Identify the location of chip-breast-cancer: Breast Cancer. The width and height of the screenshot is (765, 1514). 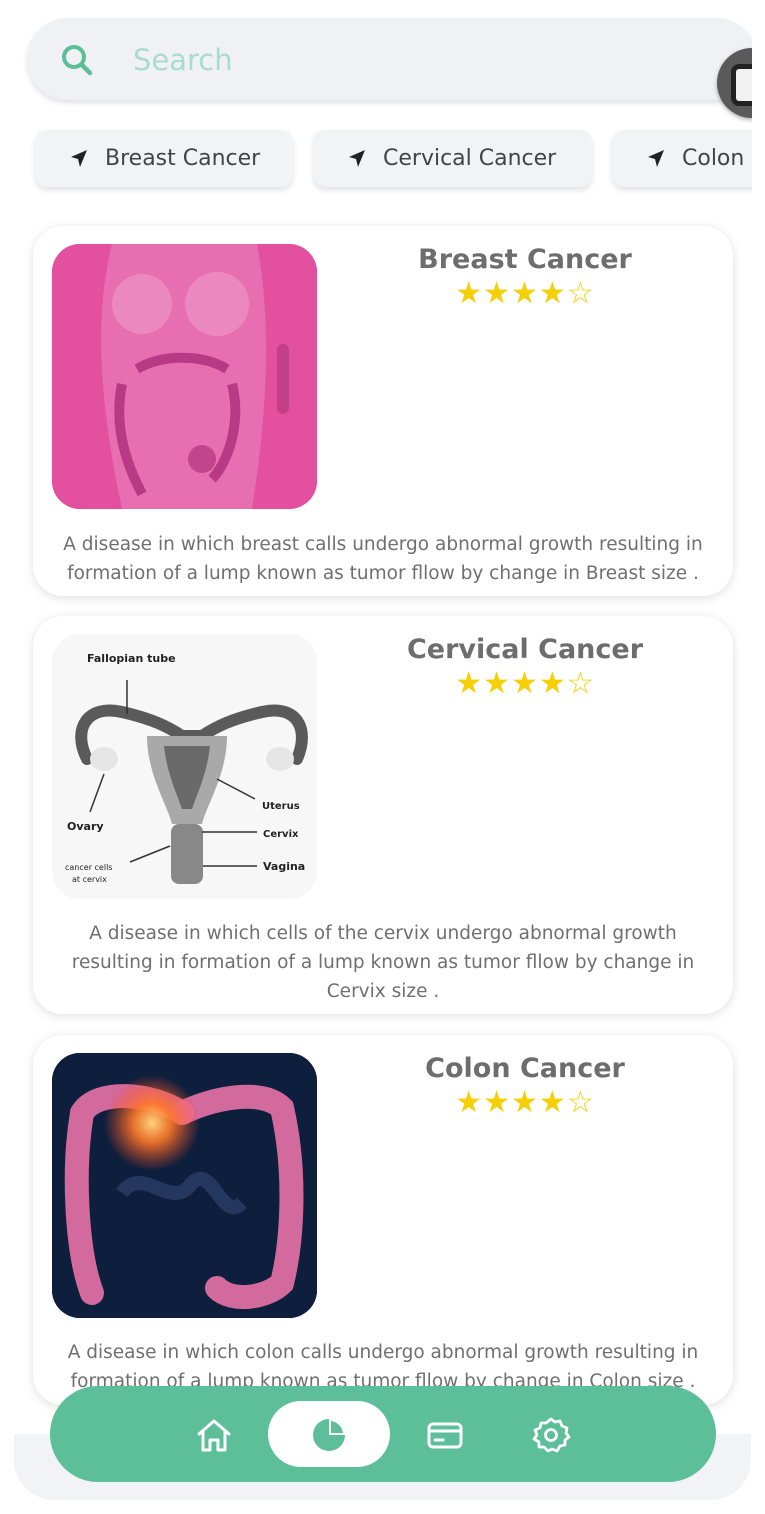
(164, 158).